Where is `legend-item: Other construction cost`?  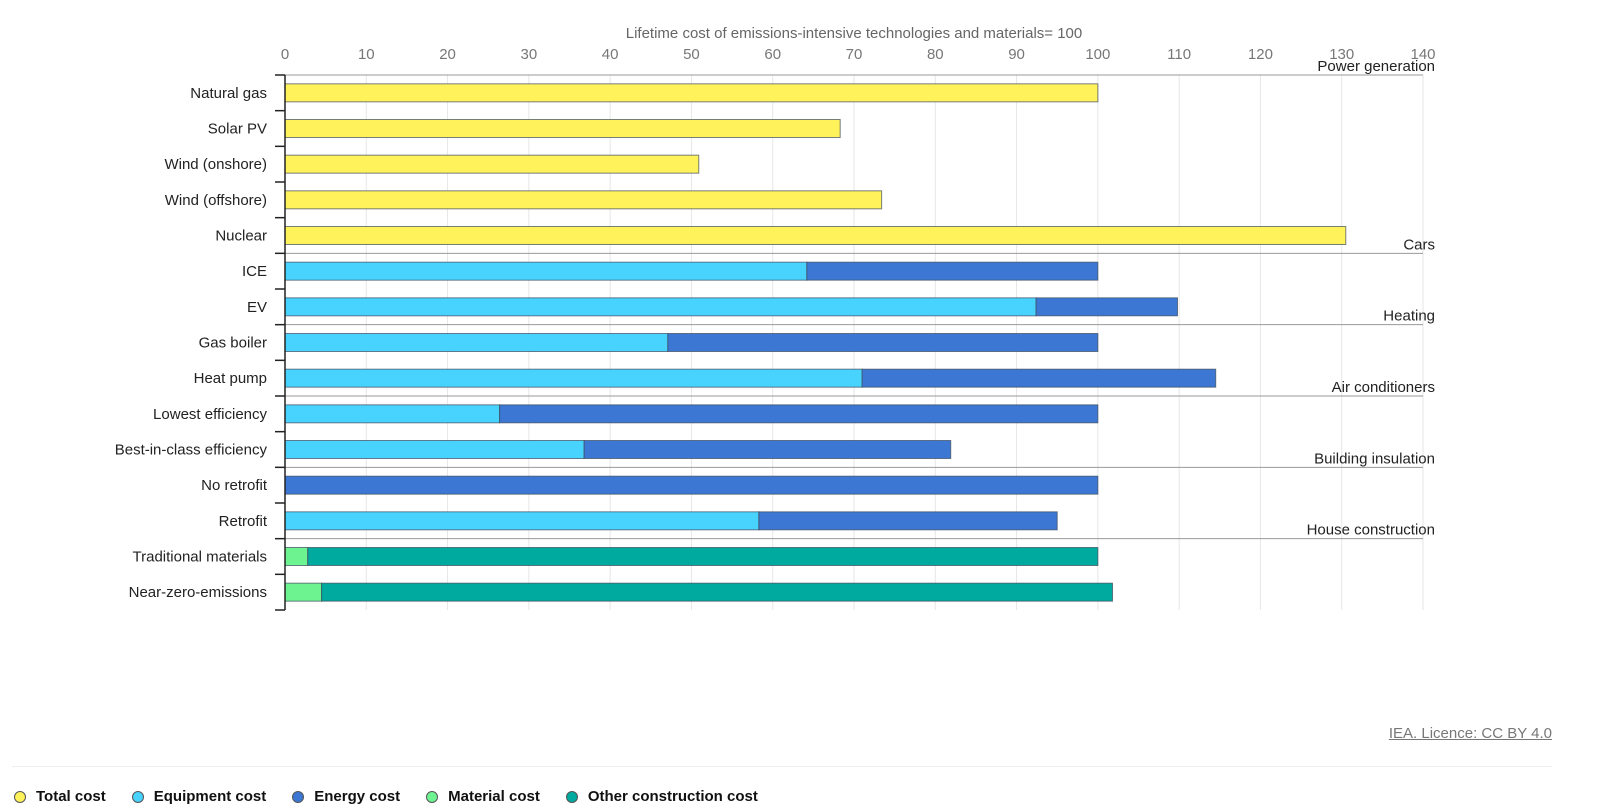 legend-item: Other construction cost is located at coordinates (661, 796).